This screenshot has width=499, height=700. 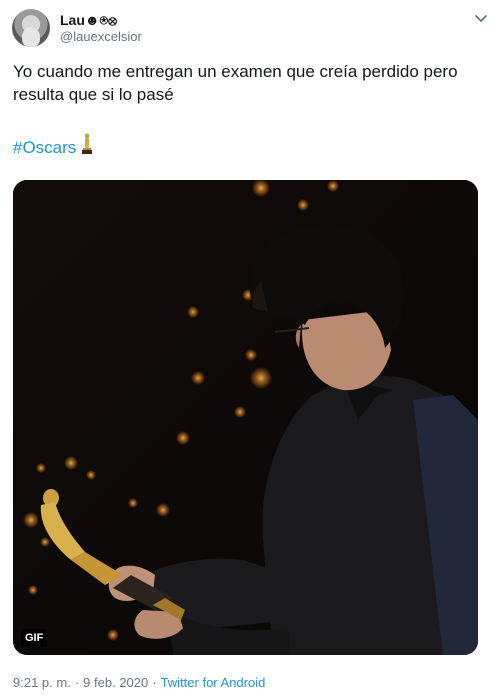 What do you see at coordinates (101, 37) in the screenshot?
I see `author-handle: @lauexcelsior` at bounding box center [101, 37].